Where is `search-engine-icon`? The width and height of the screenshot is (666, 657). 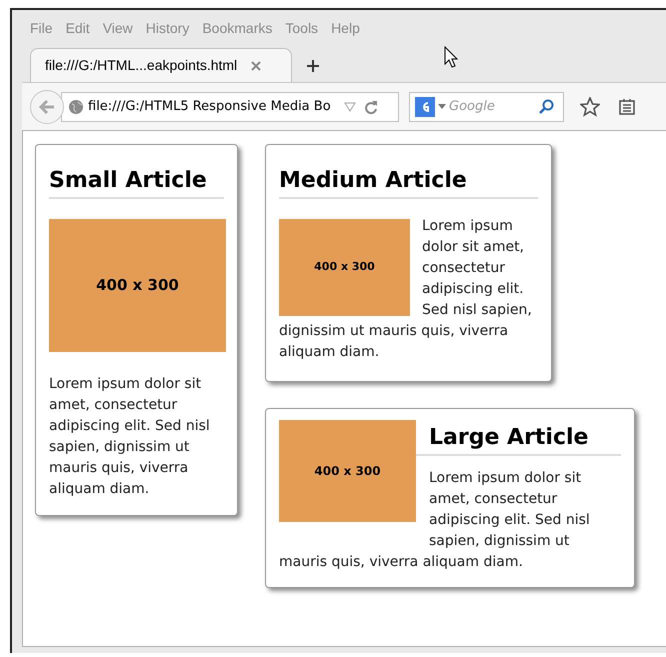
search-engine-icon is located at coordinates (425, 106).